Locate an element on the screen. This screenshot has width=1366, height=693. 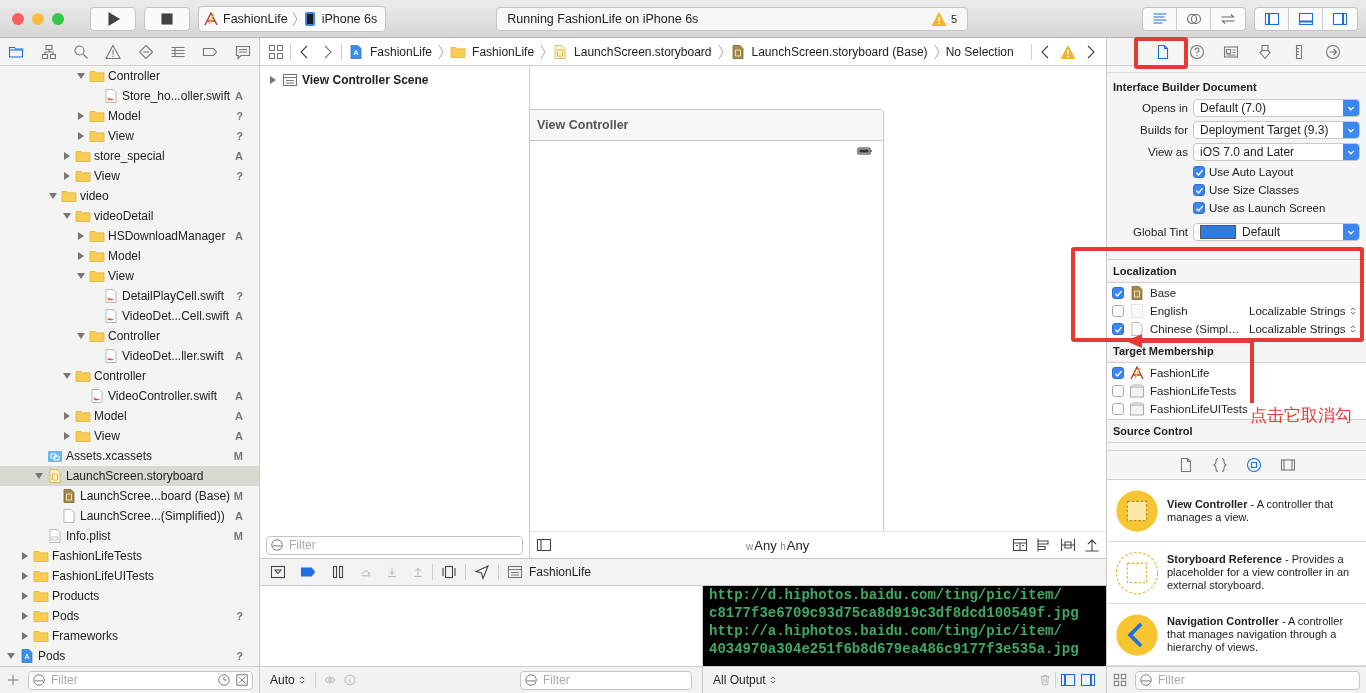
hide-panel-icon is located at coordinates (278, 572).